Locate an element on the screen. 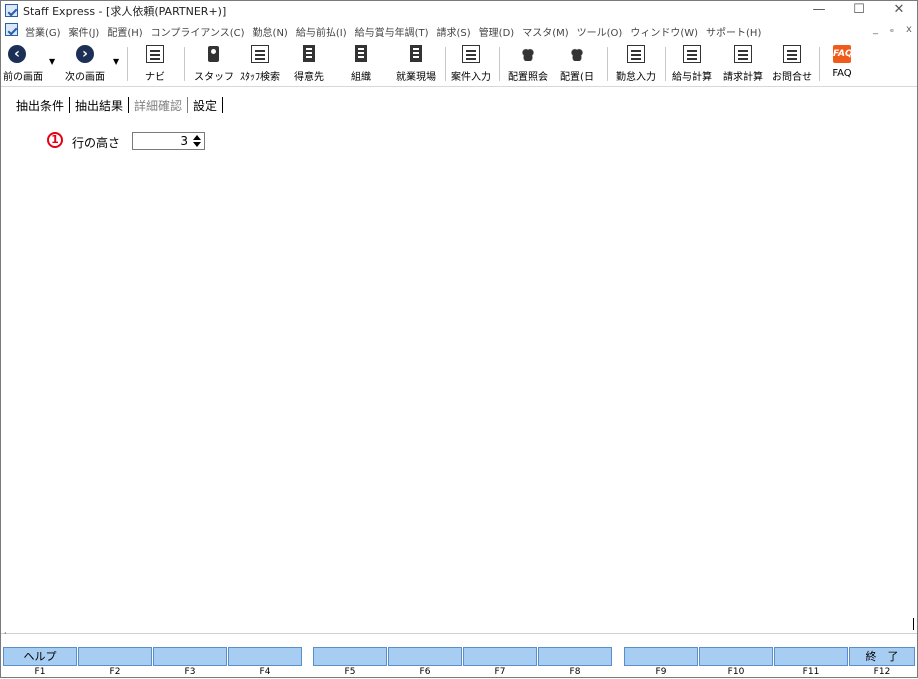  staff-button: スタッフ is located at coordinates (214, 63).